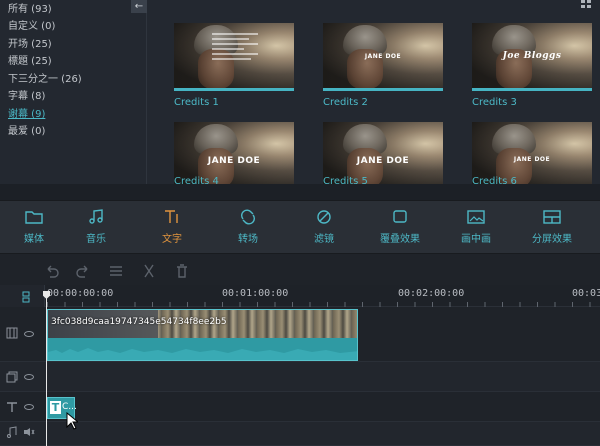 The width and height of the screenshot is (600, 446). Describe the element at coordinates (30, 42) in the screenshot. I see `category-opener: 开场 (25)` at that location.